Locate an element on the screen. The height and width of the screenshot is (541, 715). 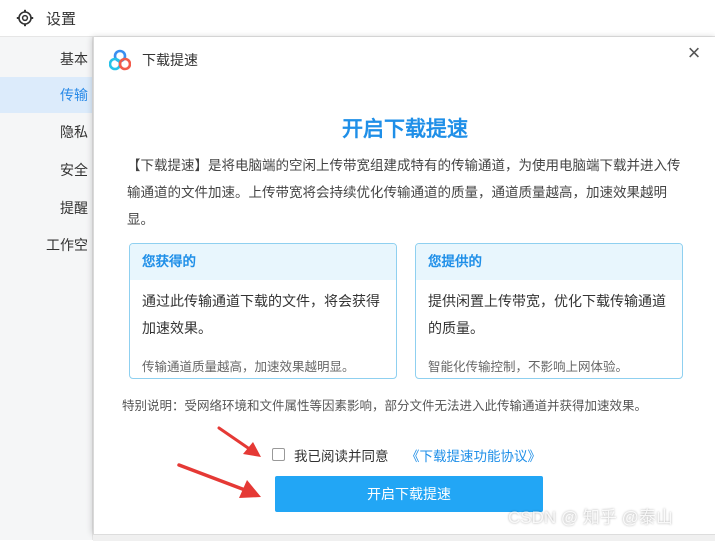
card-footnote: 智能化传输控制，不影响上网体验。 is located at coordinates (528, 367).